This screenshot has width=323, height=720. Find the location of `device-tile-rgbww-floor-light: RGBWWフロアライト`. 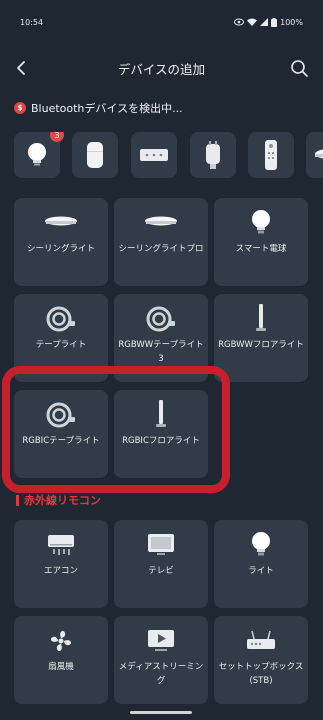

device-tile-rgbww-floor-light: RGBWWフロアライト is located at coordinates (261, 338).